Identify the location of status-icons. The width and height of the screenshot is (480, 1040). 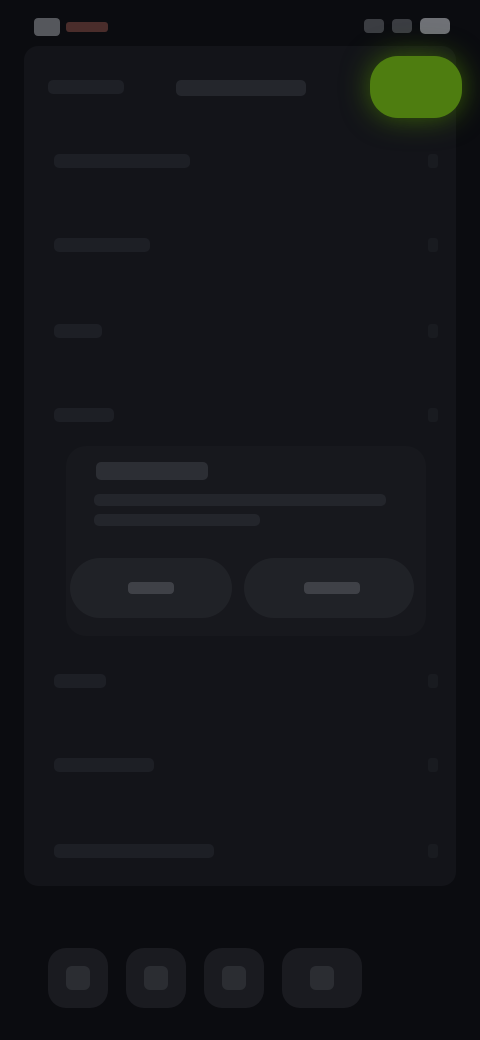
(407, 26).